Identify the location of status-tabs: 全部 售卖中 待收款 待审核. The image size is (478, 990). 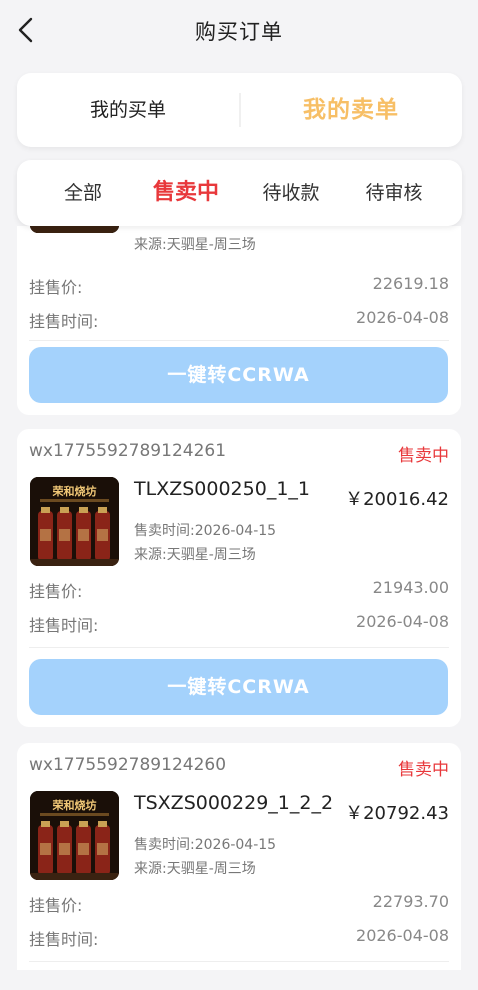
(239, 193).